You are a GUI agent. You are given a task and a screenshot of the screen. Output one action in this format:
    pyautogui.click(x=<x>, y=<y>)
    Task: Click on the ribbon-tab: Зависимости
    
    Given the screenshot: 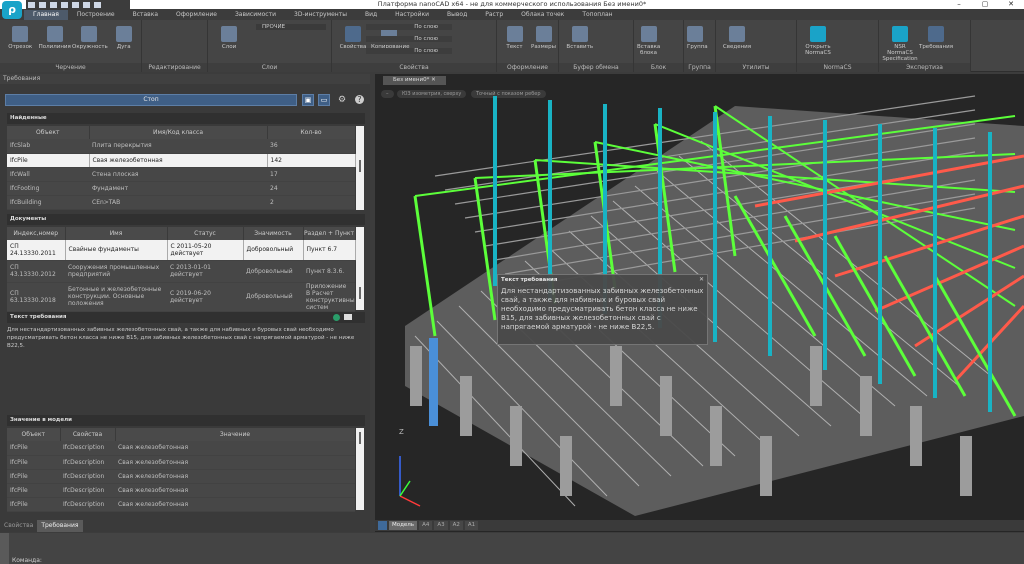 What is the action you would take?
    pyautogui.click(x=255, y=15)
    